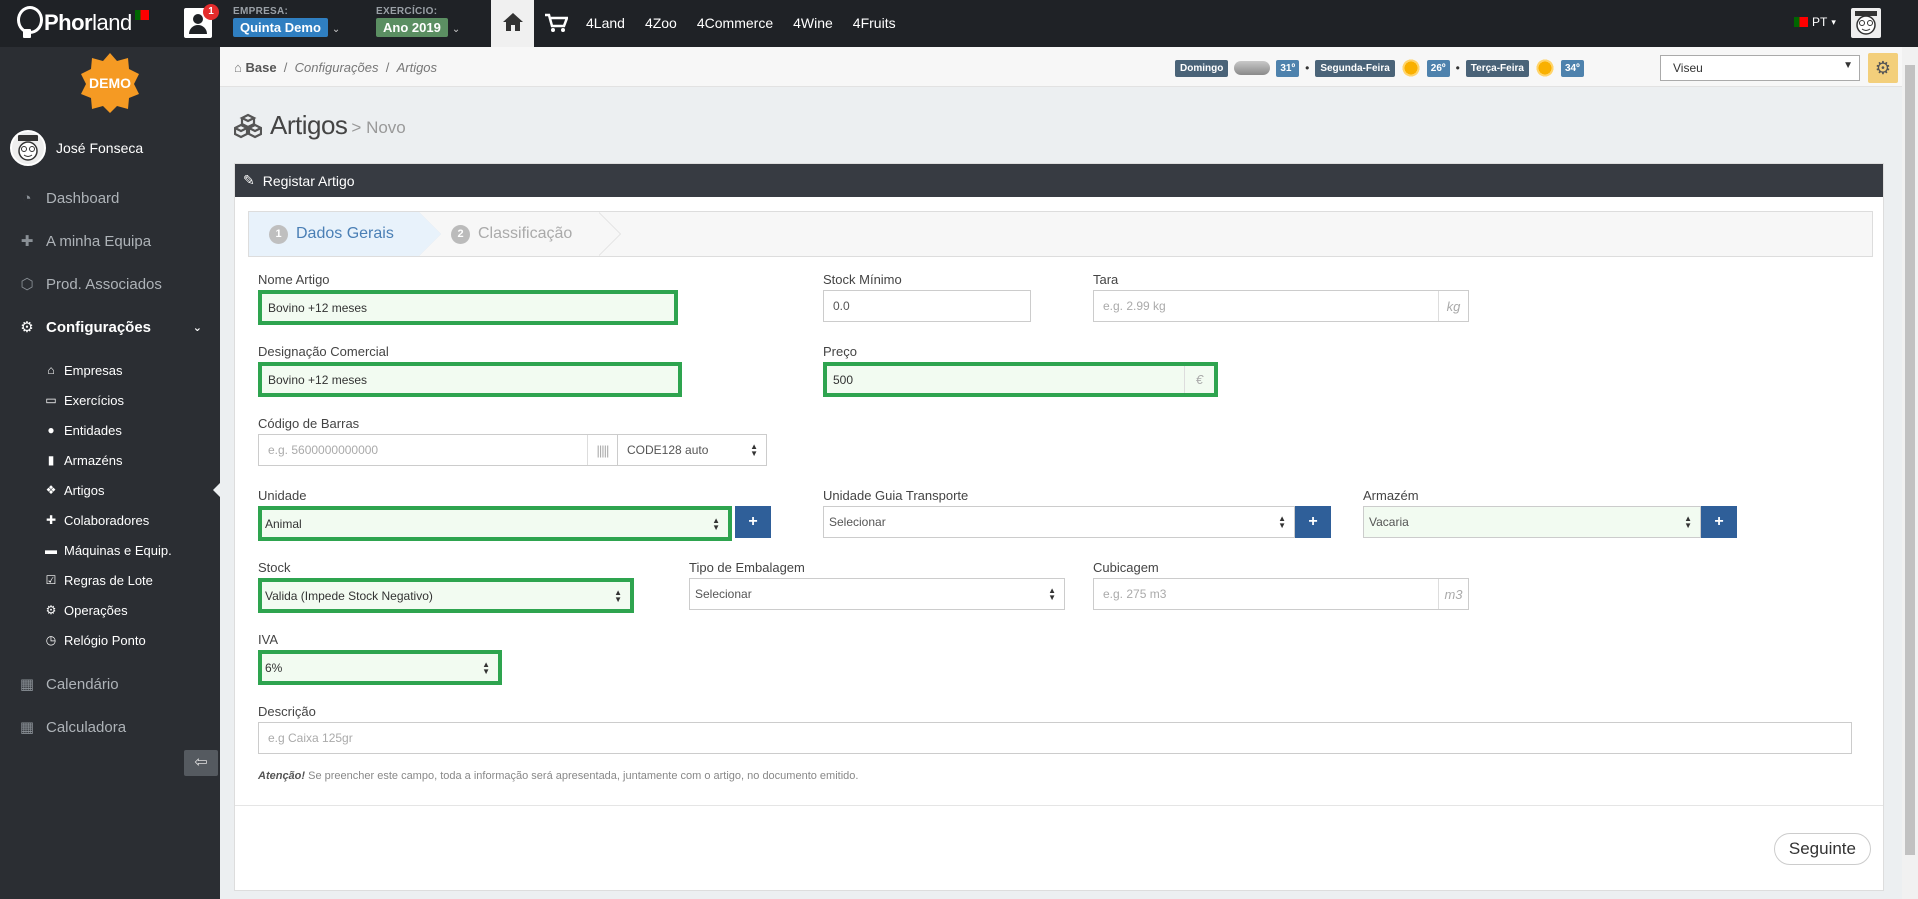  What do you see at coordinates (840, 351) in the screenshot?
I see `preco-label: Preço` at bounding box center [840, 351].